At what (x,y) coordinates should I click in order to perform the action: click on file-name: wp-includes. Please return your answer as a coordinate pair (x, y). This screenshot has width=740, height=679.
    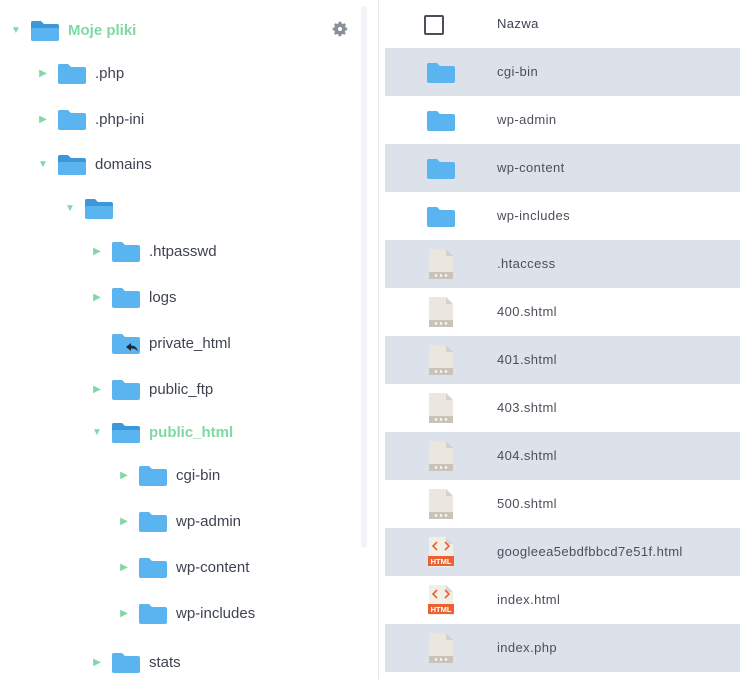
    Looking at the image, I should click on (534, 215).